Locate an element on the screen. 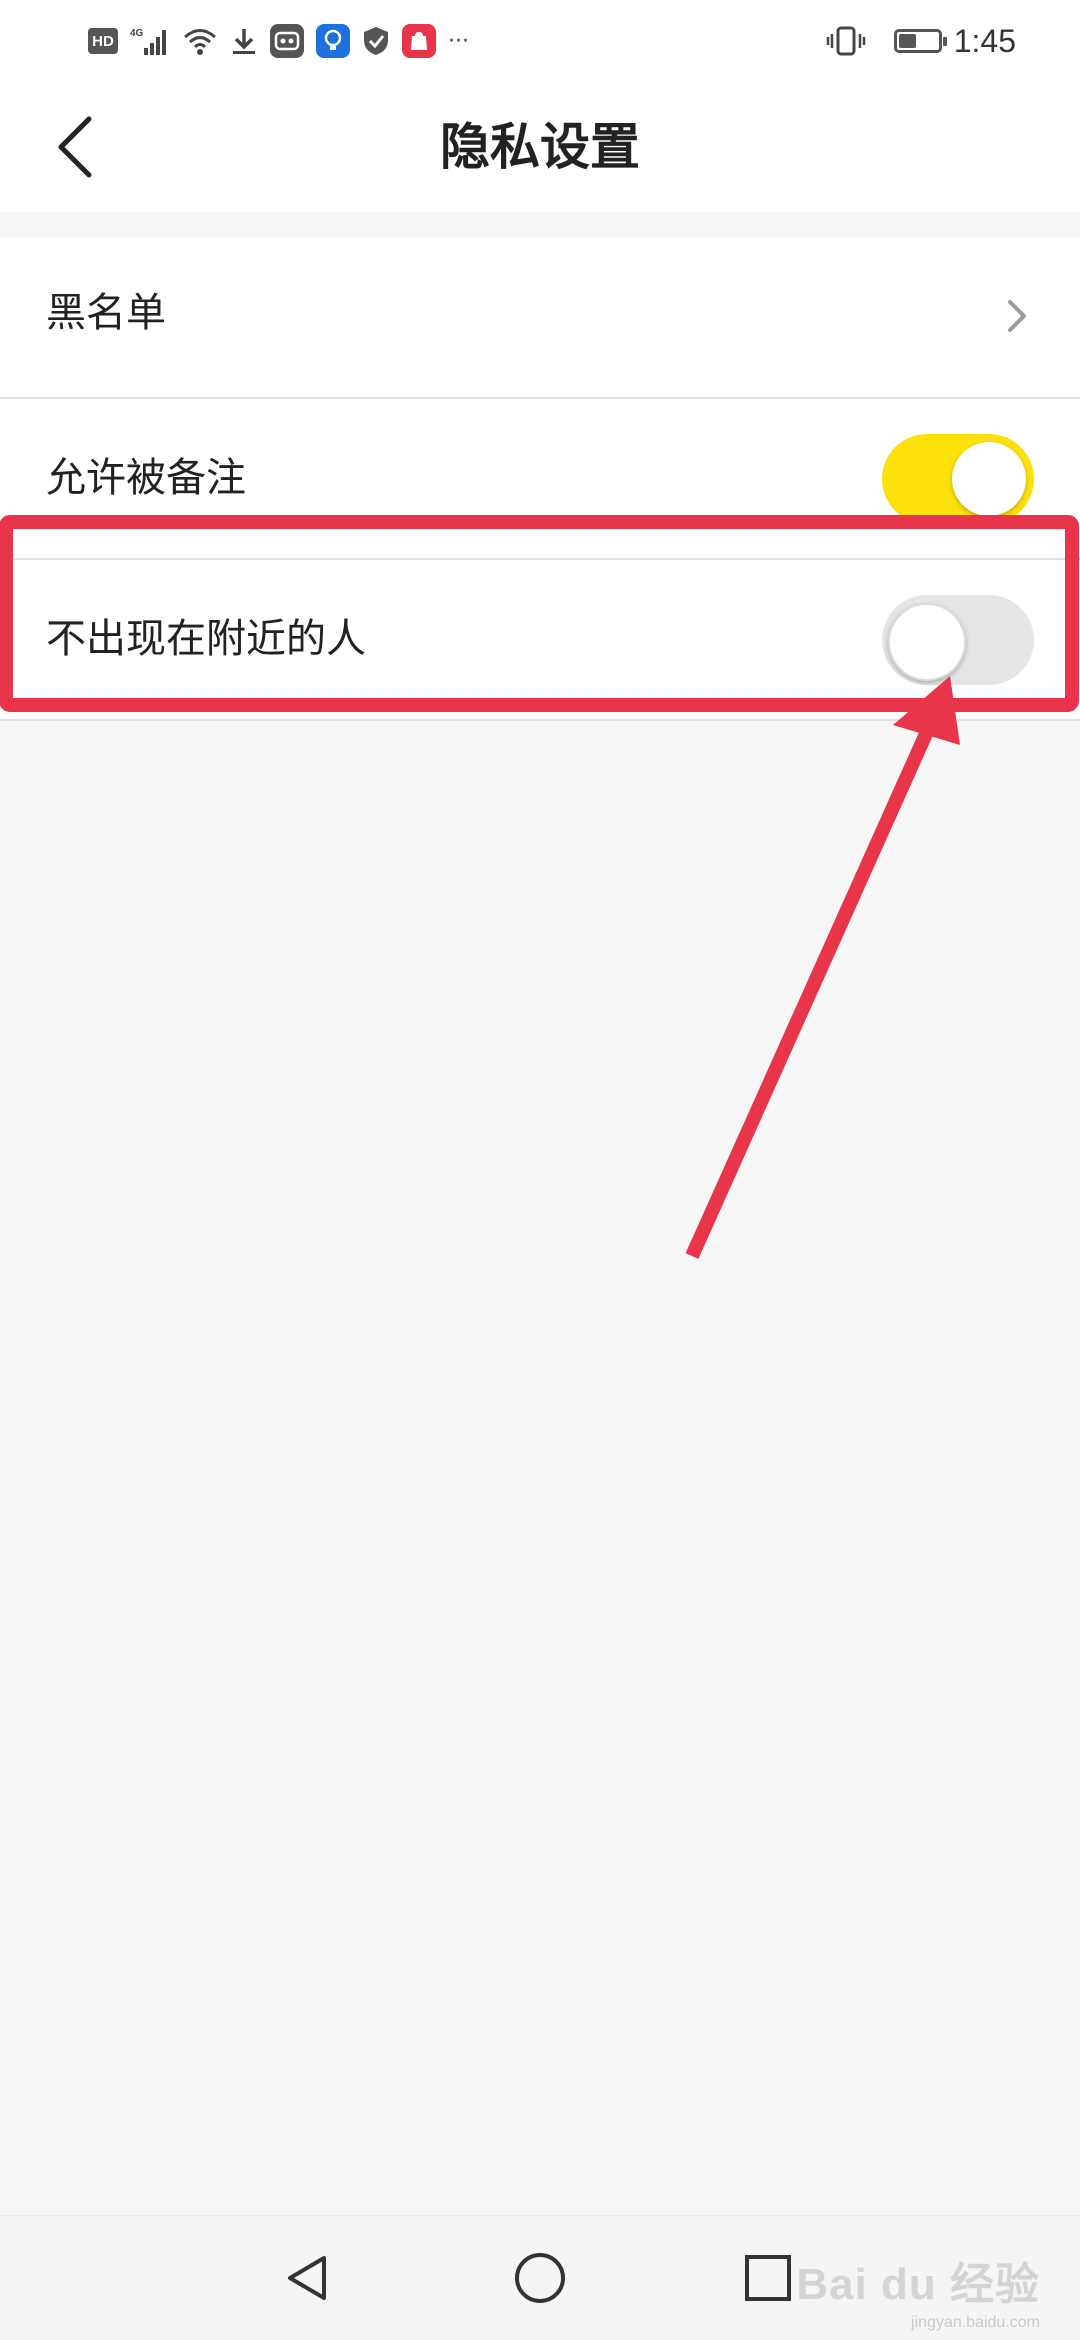 This screenshot has height=2340, width=1080. robot-app-icon is located at coordinates (287, 41).